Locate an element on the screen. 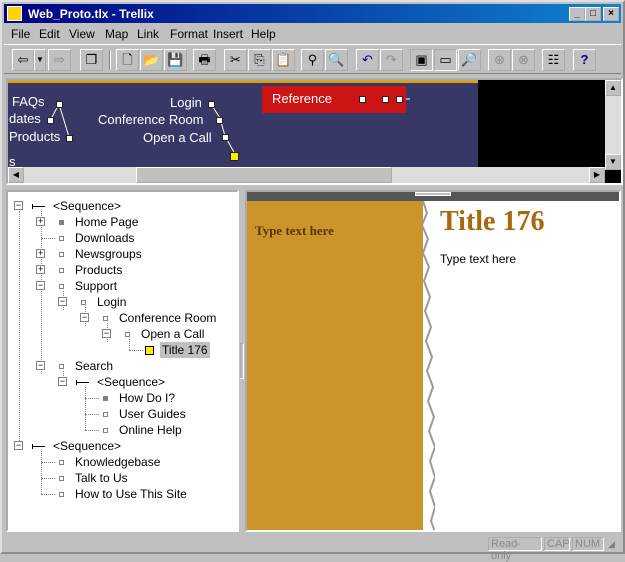 The image size is (625, 562). page-title: Title 176 is located at coordinates (492, 222).